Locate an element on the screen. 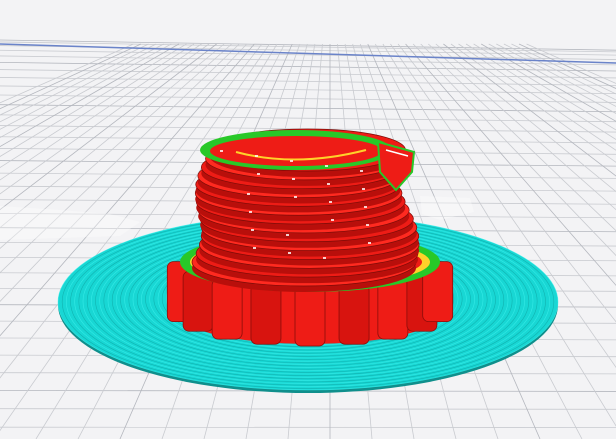 Image resolution: width=616 pixels, height=439 pixels. spiral-body is located at coordinates (305, 210).